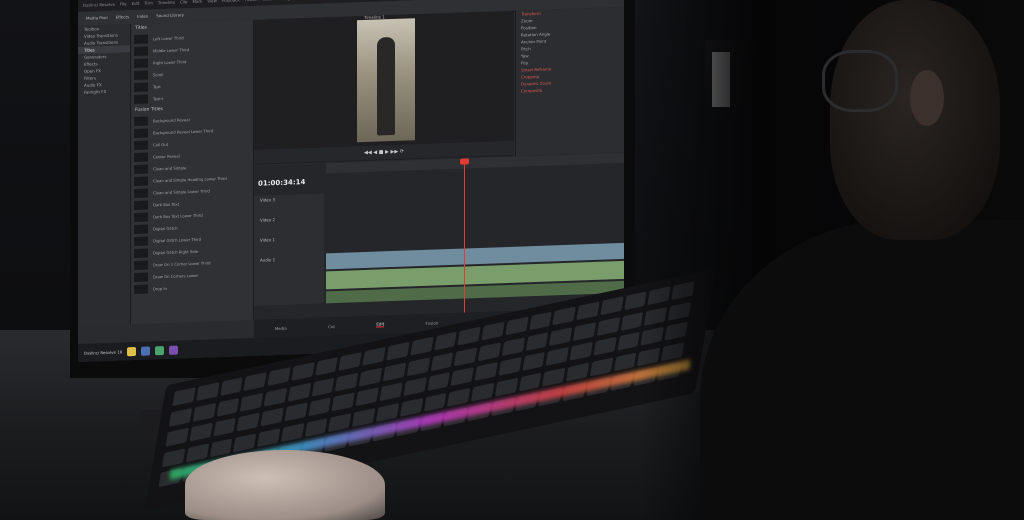 This screenshot has height=520, width=1024. Describe the element at coordinates (251, 1) in the screenshot. I see `menu-item: Fusion` at that location.